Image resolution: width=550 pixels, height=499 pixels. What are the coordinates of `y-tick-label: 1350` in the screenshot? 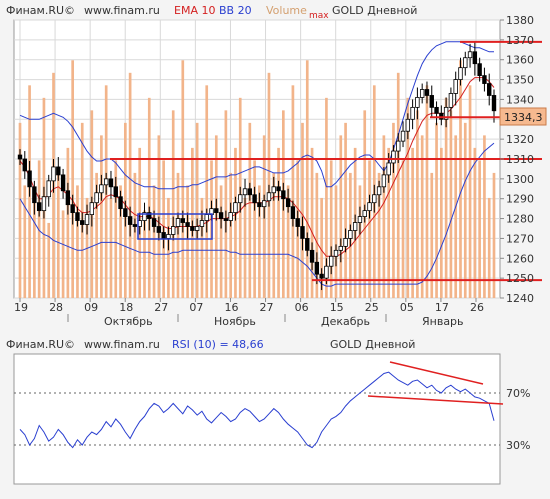 It's located at (520, 80).